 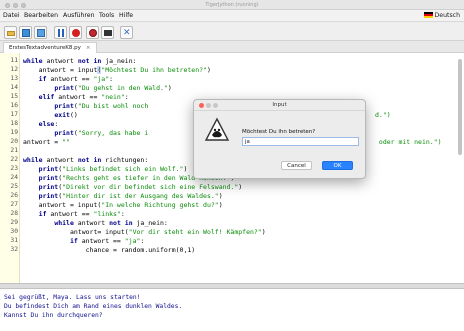 I want to click on stop-icon, so click(x=76, y=33).